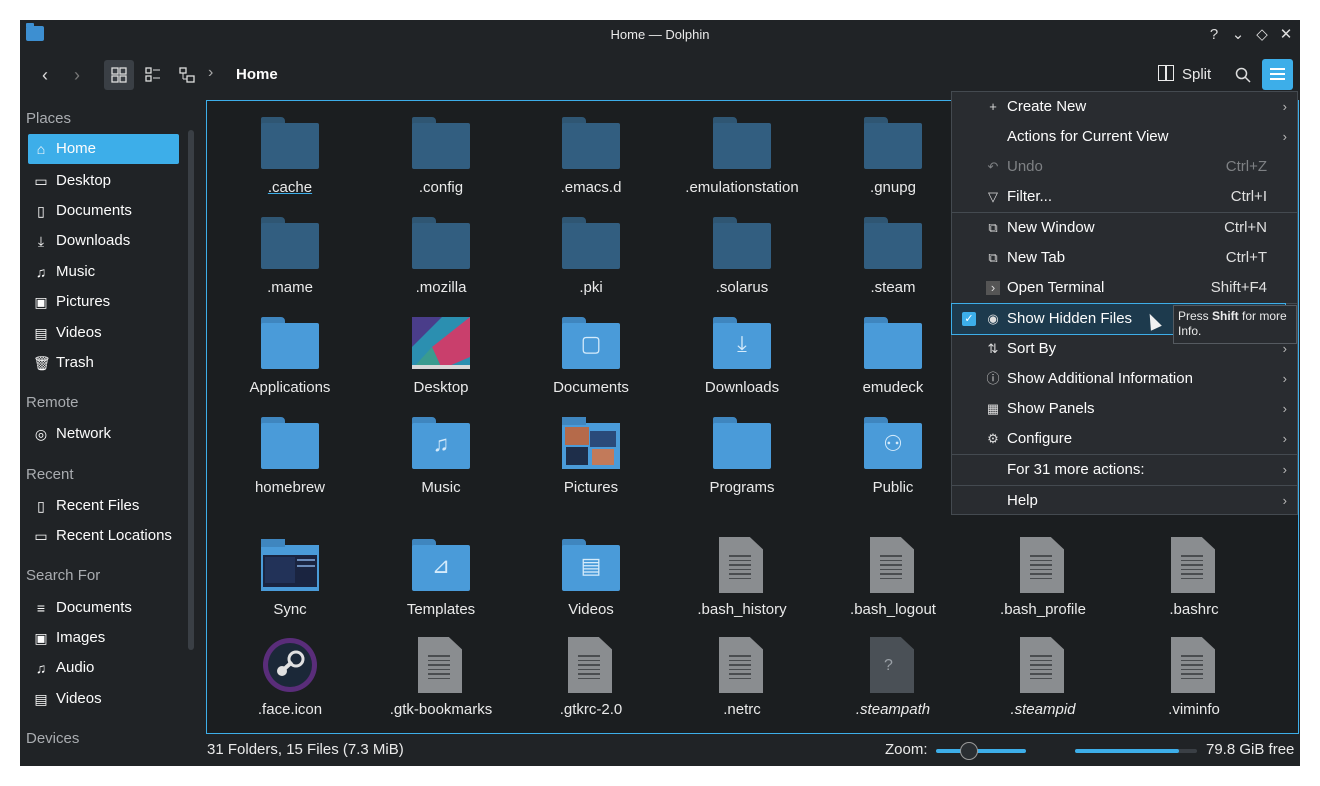 The height and width of the screenshot is (786, 1320). I want to click on back-button: ‹, so click(45, 75).